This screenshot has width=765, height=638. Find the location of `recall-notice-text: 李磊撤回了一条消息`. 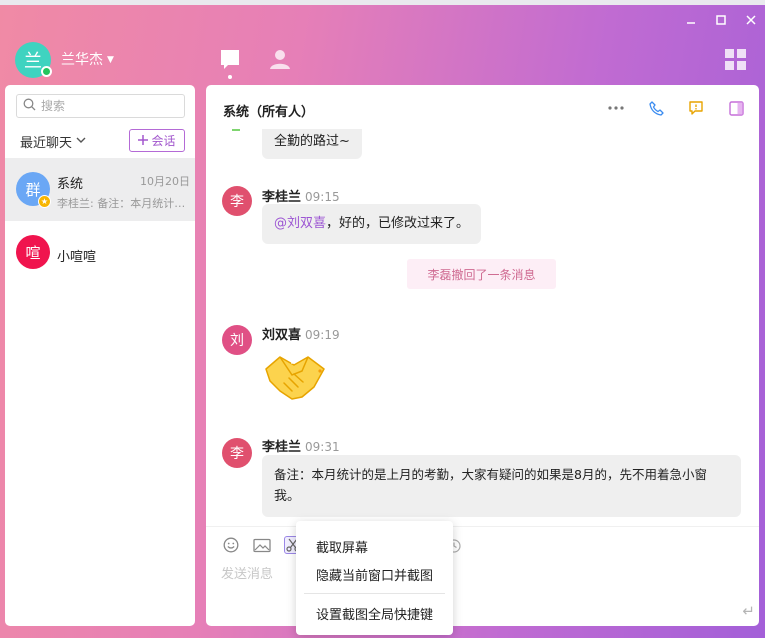

recall-notice-text: 李磊撤回了一条消息 is located at coordinates (481, 274).